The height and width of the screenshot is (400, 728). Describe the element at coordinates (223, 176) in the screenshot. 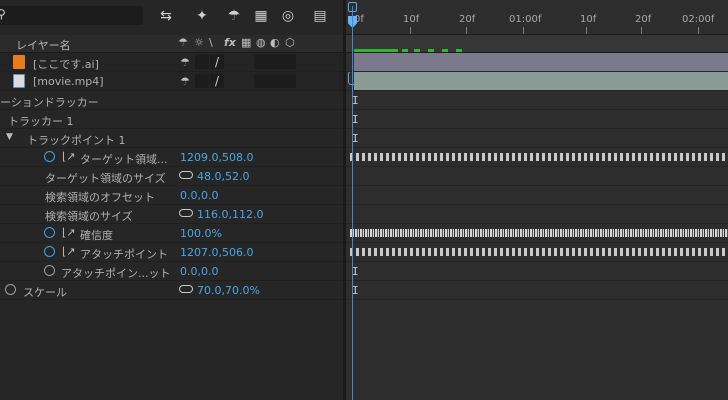

I see `property-value: 48.0,52.0` at that location.